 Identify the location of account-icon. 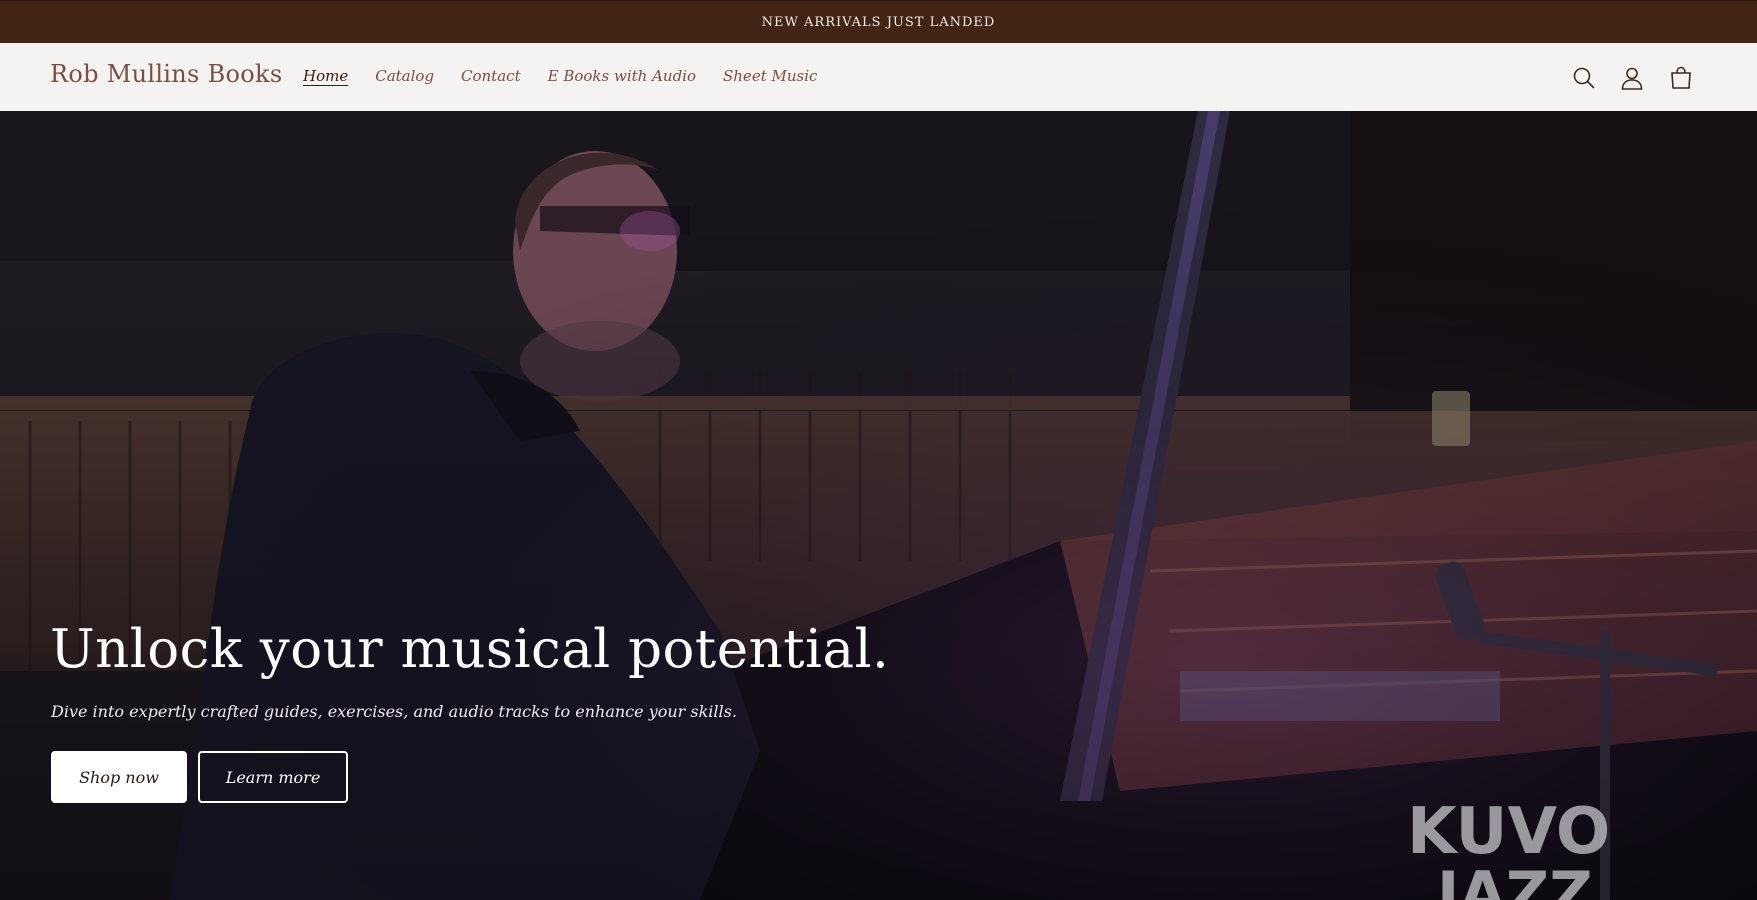
(1632, 78).